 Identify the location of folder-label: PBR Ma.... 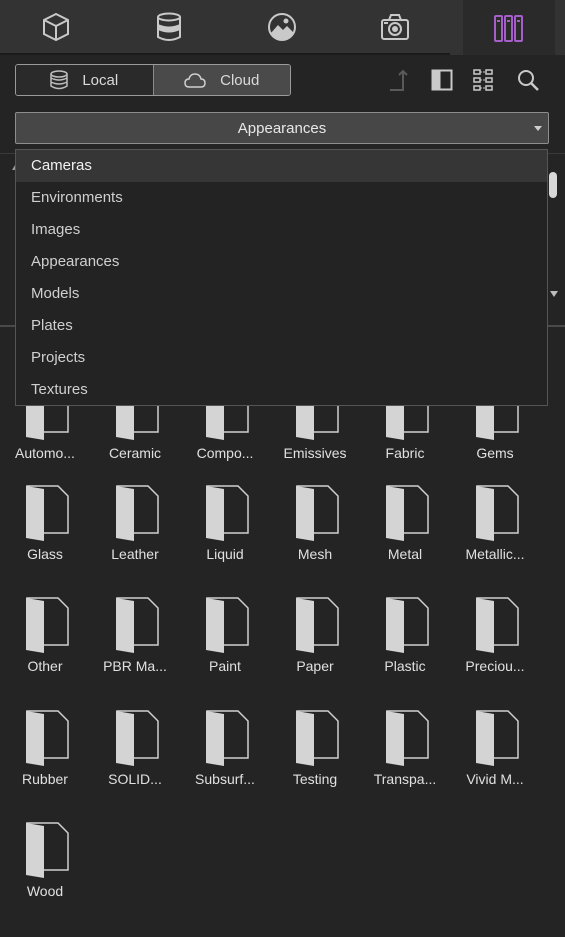
(135, 666).